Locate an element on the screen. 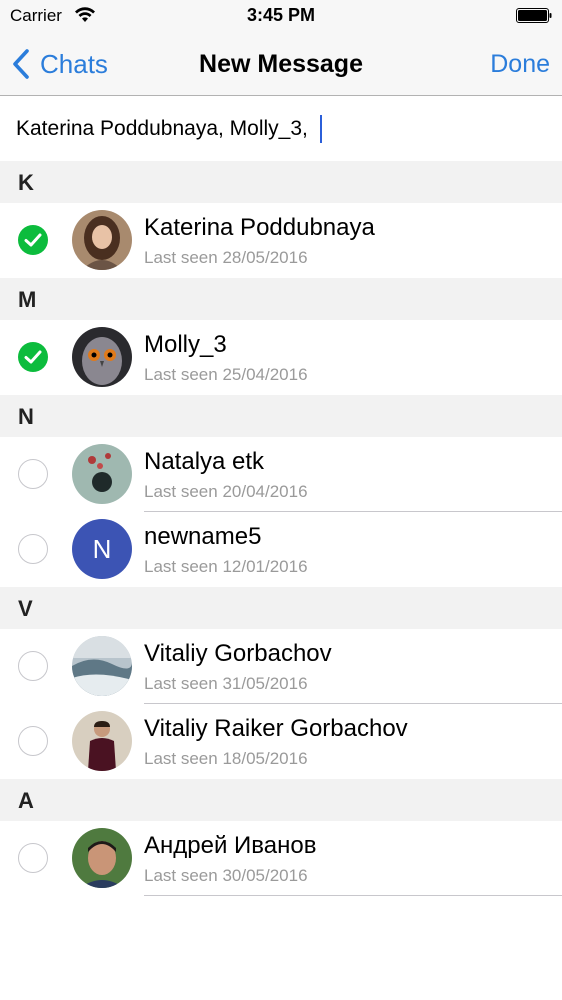 This screenshot has width=562, height=1000. contact-name: Vitaliy Gorbachov is located at coordinates (238, 653).